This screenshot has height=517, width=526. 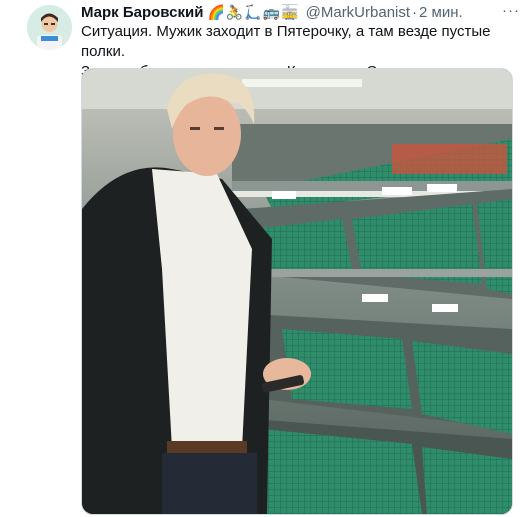 What do you see at coordinates (142, 12) in the screenshot?
I see `author-name: Марк Баровский` at bounding box center [142, 12].